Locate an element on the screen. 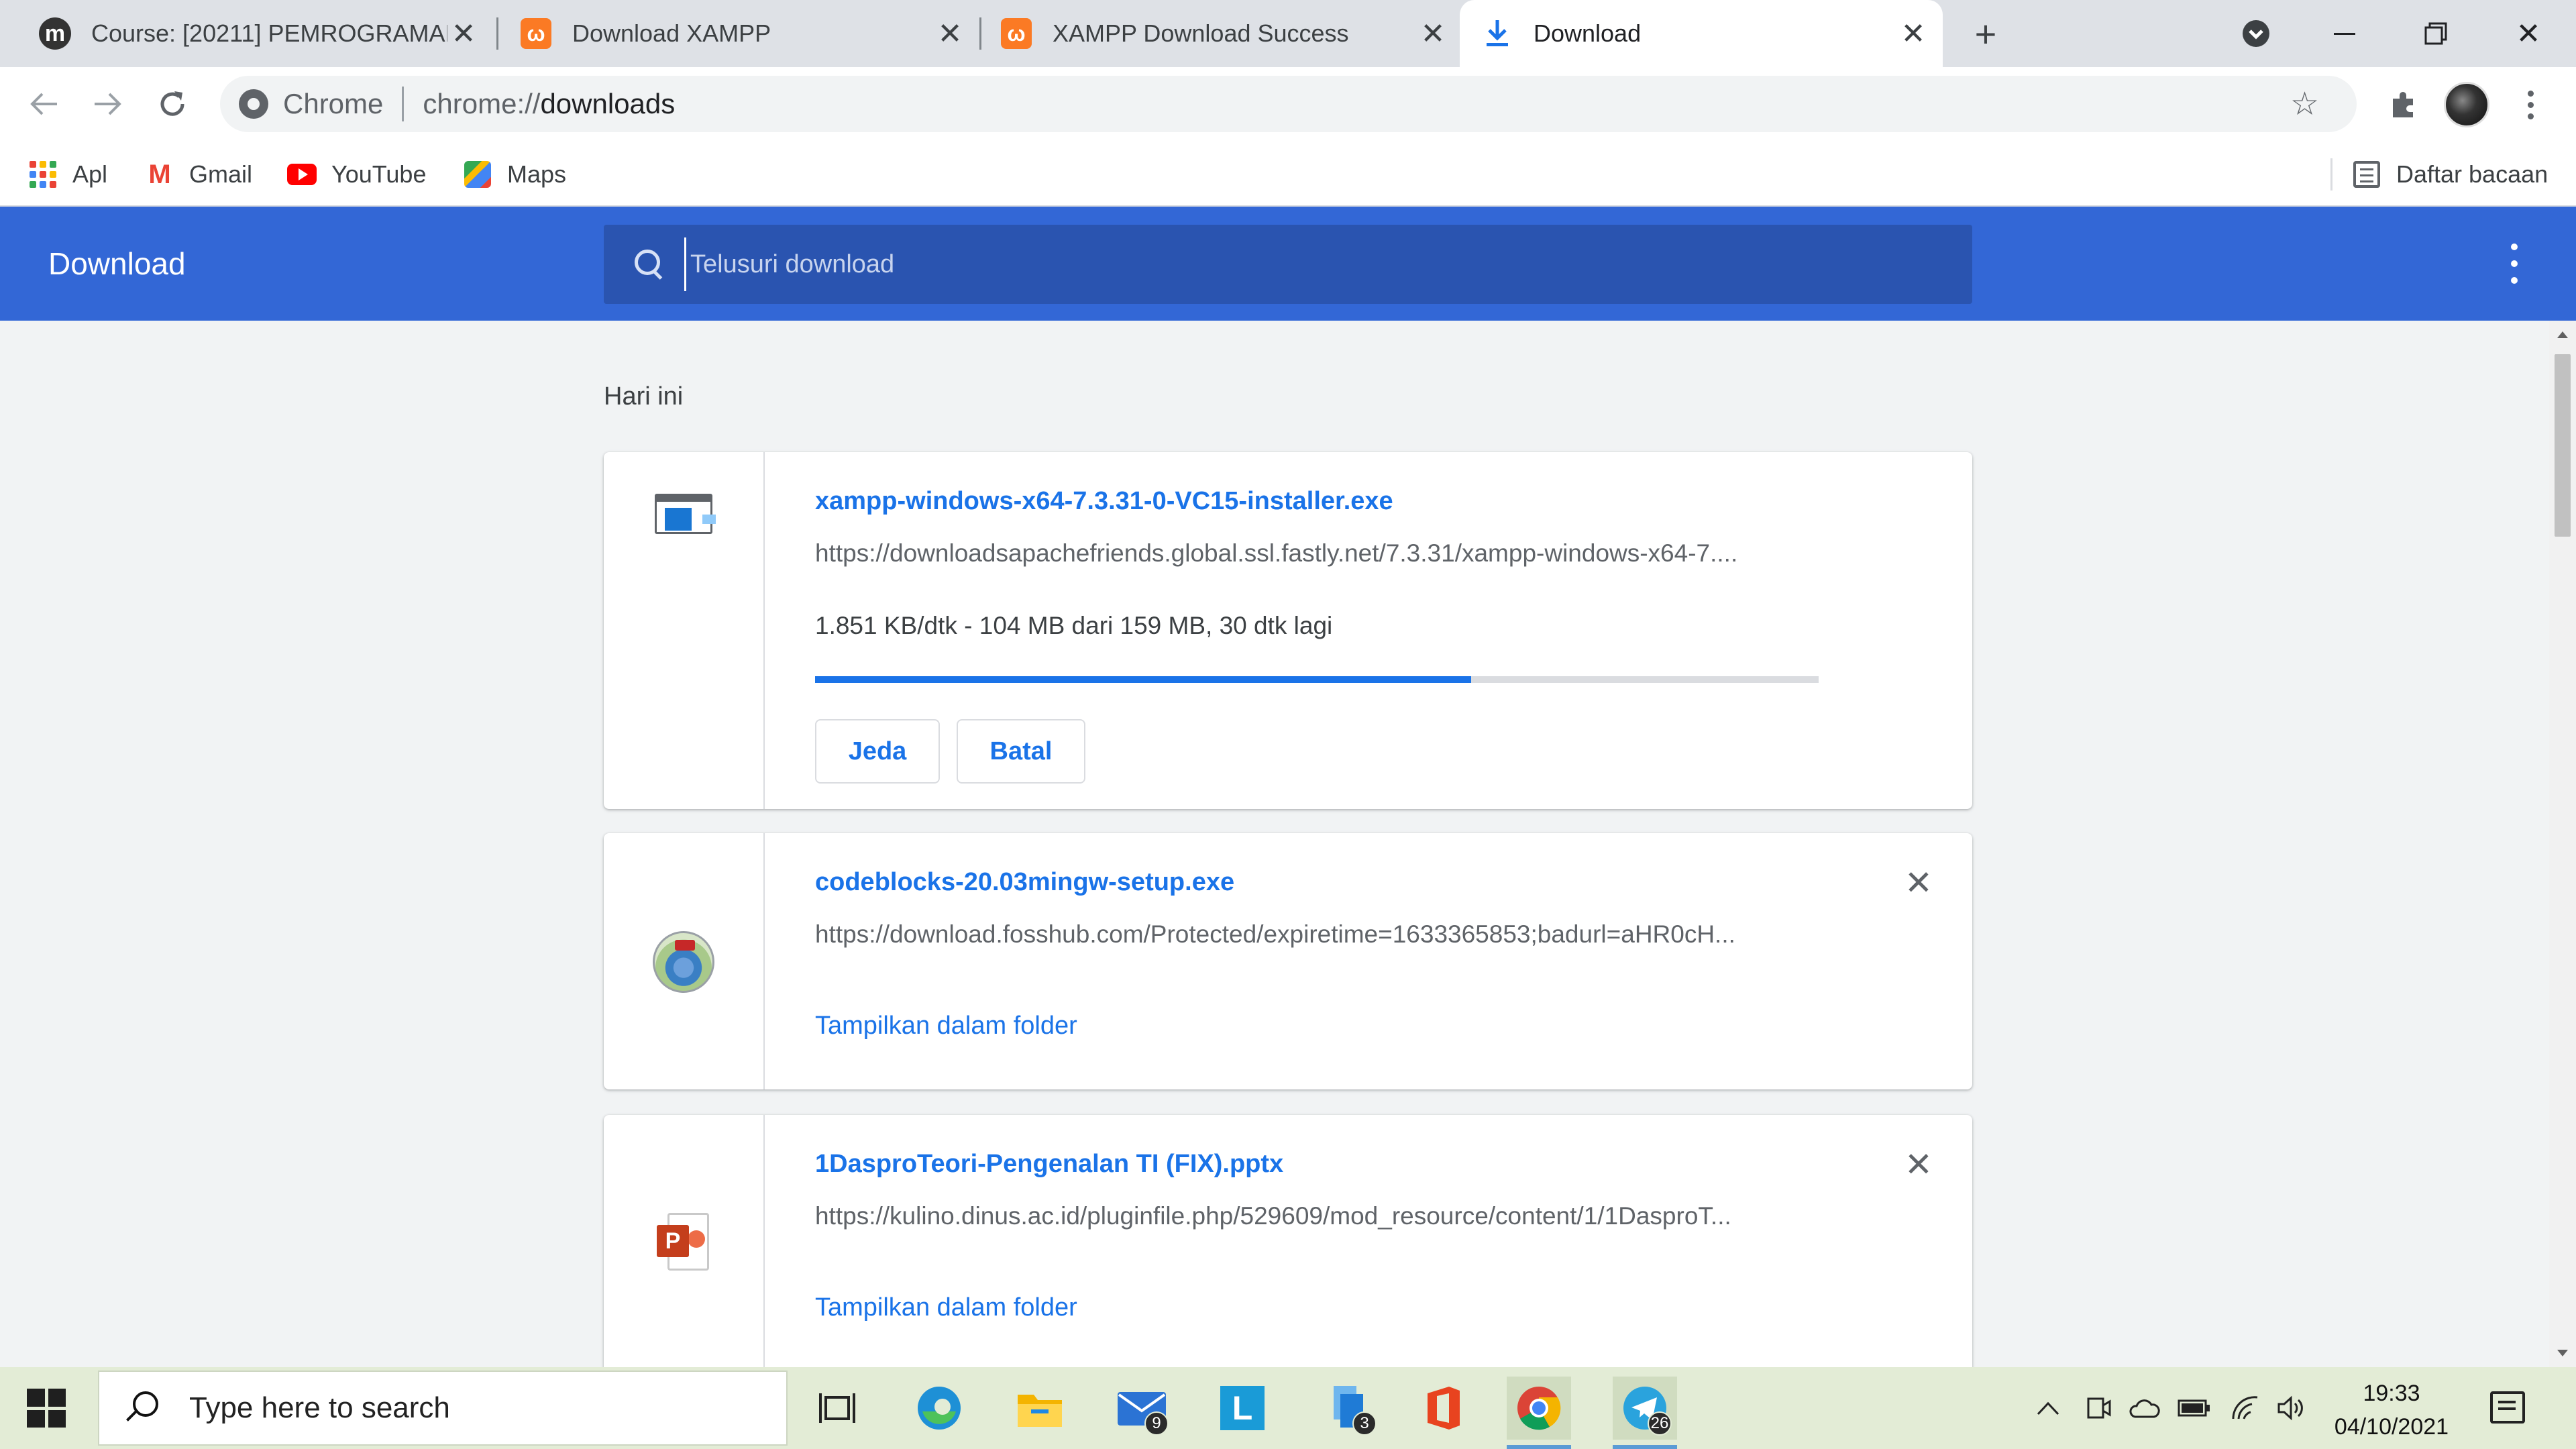 The width and height of the screenshot is (2576, 1449). battery-icon is located at coordinates (2194, 1408).